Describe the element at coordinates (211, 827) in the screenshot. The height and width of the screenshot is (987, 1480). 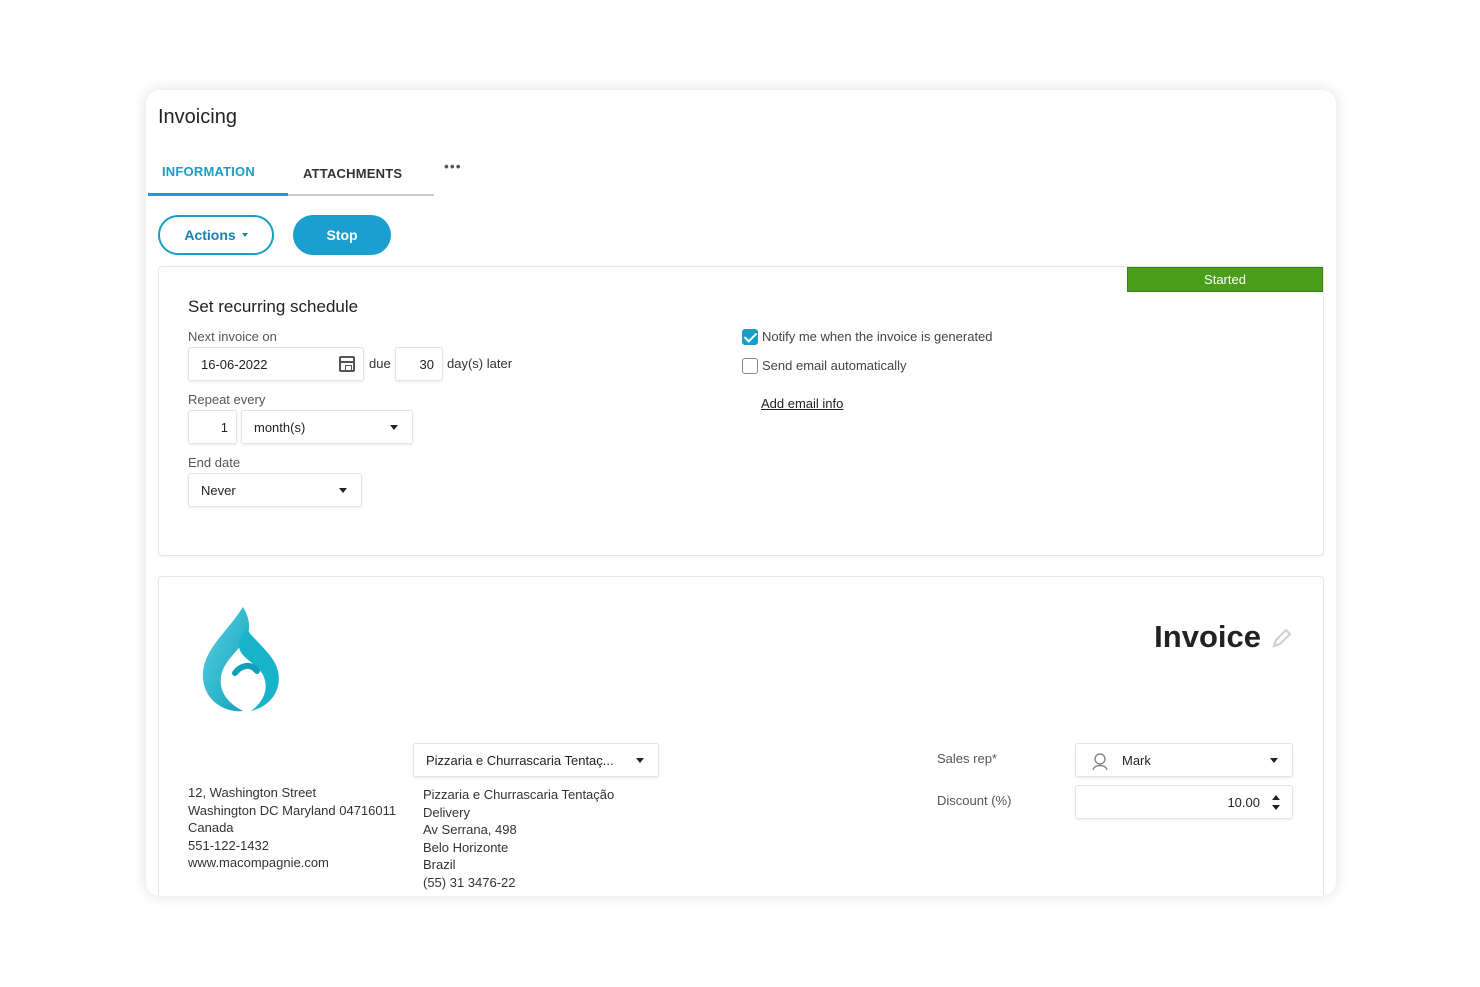
I see `company-address-line: Canada` at that location.